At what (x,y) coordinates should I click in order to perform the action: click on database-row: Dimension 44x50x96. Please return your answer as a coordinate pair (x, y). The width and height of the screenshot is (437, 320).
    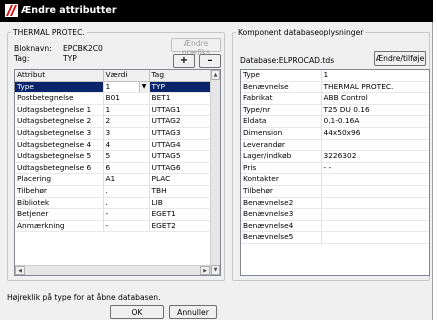
    Looking at the image, I should click on (335, 133).